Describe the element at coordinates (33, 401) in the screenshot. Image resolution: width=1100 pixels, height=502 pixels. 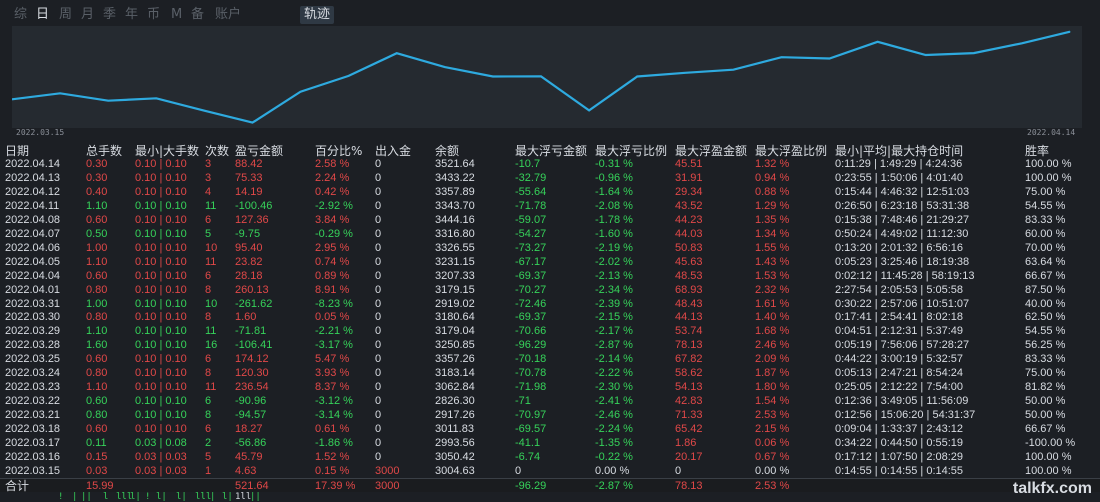
I see `table-cell: 2022.03.22` at that location.